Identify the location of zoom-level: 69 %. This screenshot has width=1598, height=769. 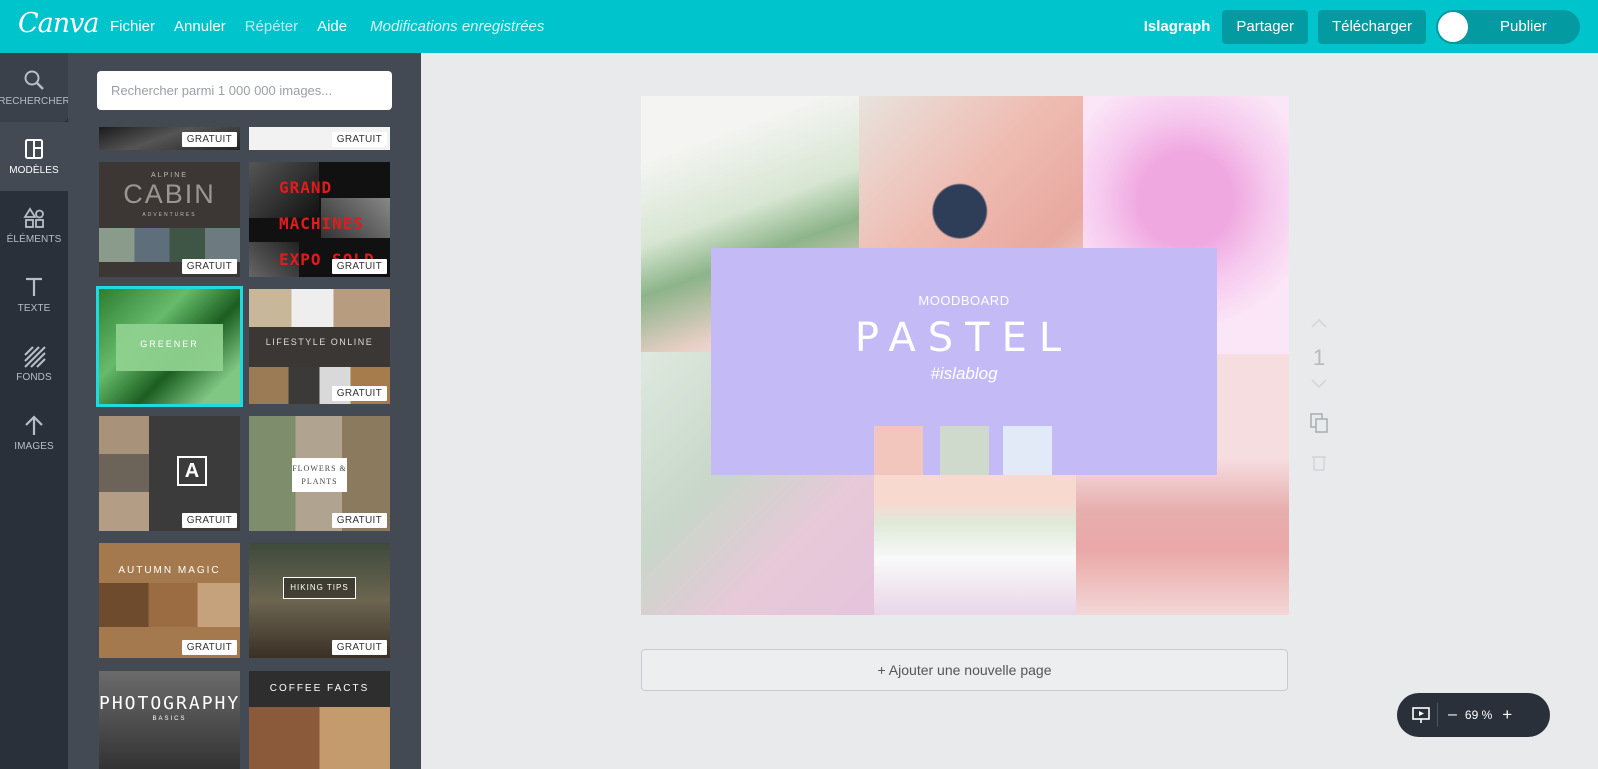
(1478, 715).